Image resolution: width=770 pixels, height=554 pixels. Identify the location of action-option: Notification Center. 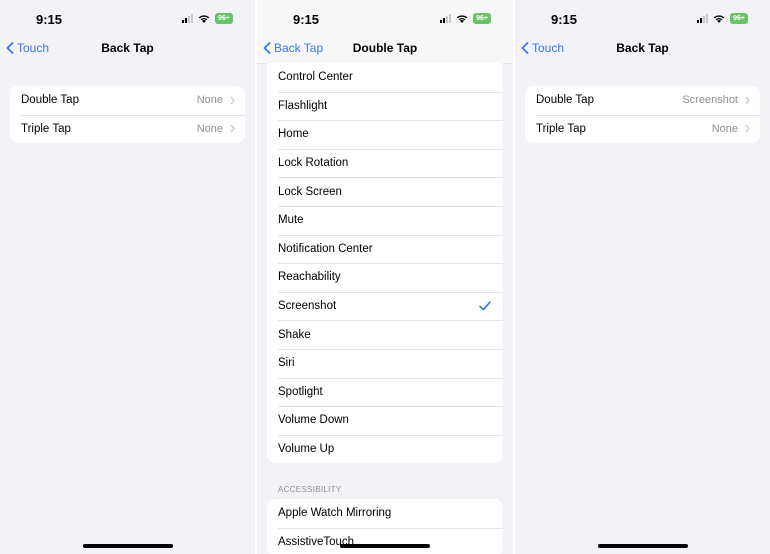
(385, 249).